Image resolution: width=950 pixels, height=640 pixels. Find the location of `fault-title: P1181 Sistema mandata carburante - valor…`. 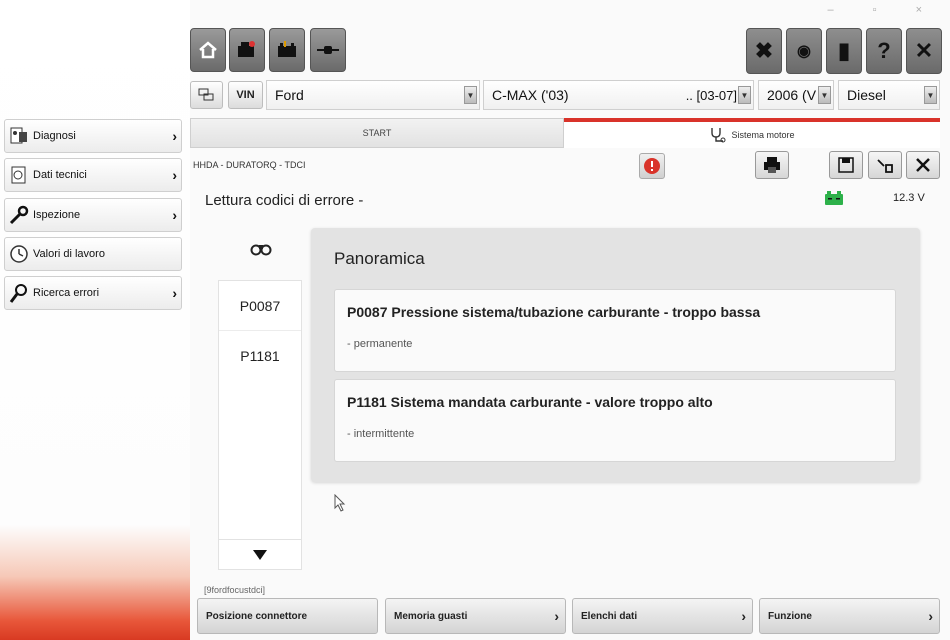

fault-title: P1181 Sistema mandata carburante - valor… is located at coordinates (530, 402).